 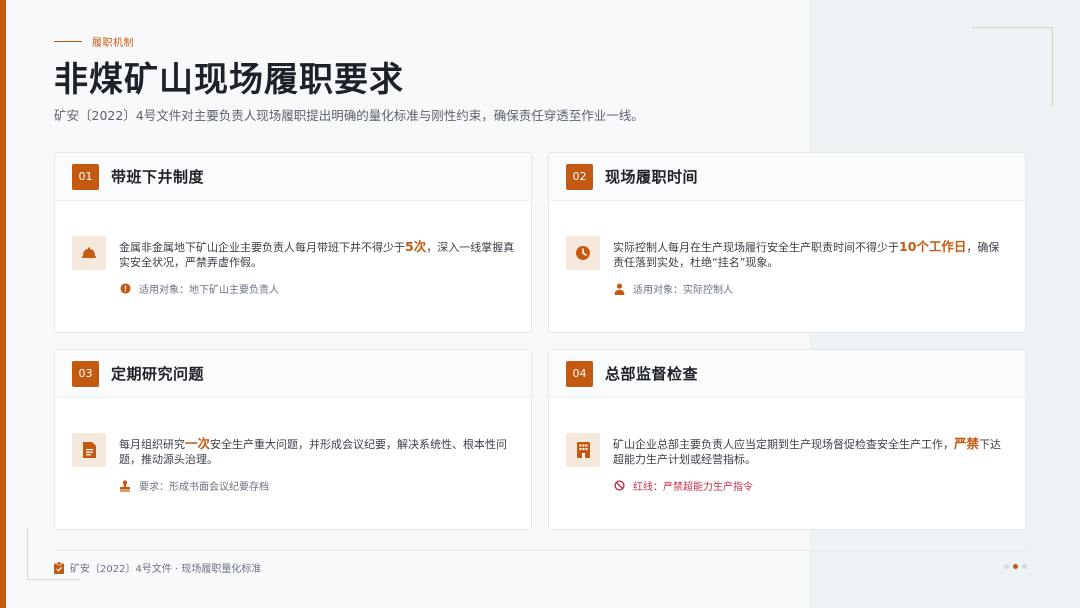 I want to click on card-meta: 要求：形成书面会议纪要存档, so click(x=194, y=485).